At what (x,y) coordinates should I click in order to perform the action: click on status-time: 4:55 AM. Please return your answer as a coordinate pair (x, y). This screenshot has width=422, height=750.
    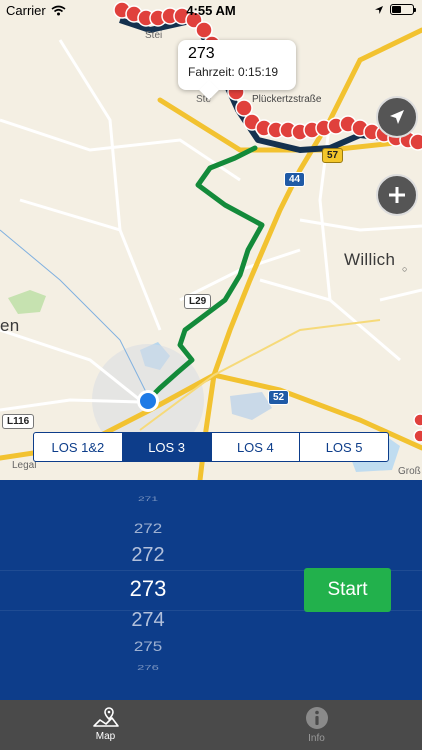
    Looking at the image, I should click on (211, 10).